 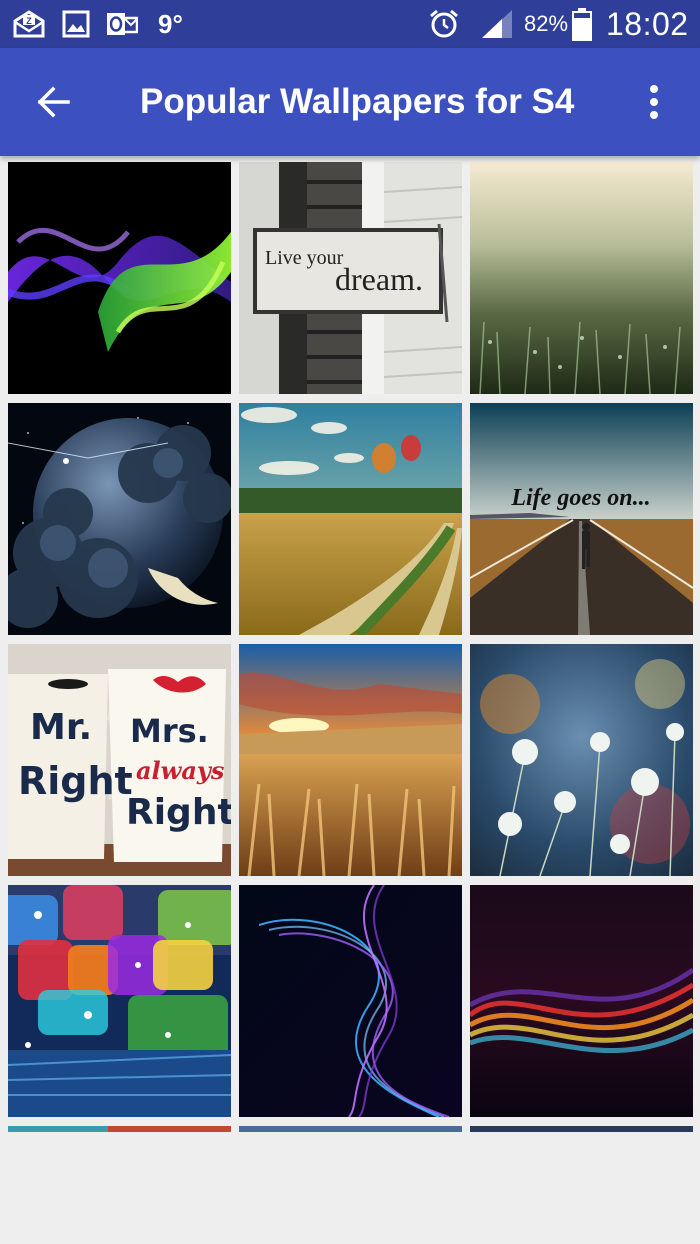 I want to click on sign-text-line2: dream., so click(x=379, y=279).